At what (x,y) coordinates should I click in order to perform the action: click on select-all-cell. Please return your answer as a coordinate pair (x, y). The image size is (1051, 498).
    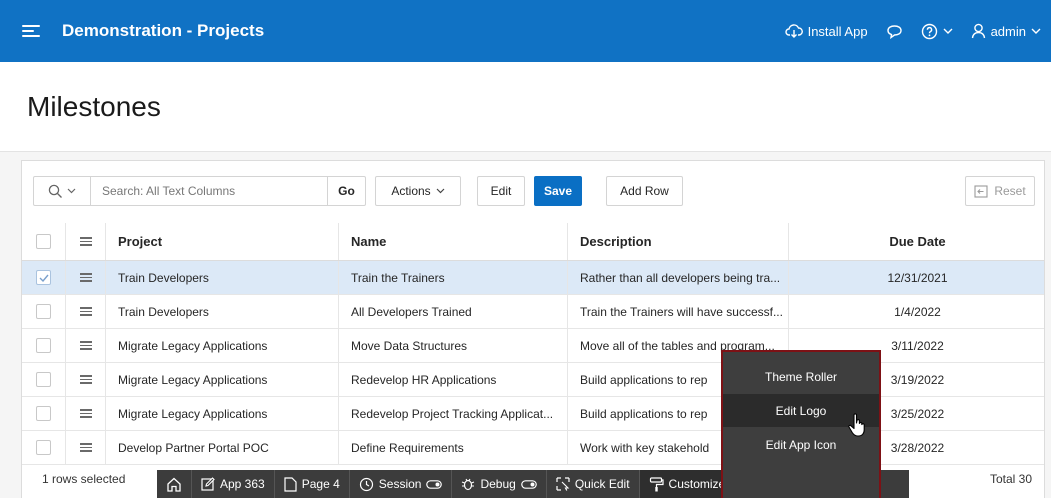
    Looking at the image, I should click on (44, 241).